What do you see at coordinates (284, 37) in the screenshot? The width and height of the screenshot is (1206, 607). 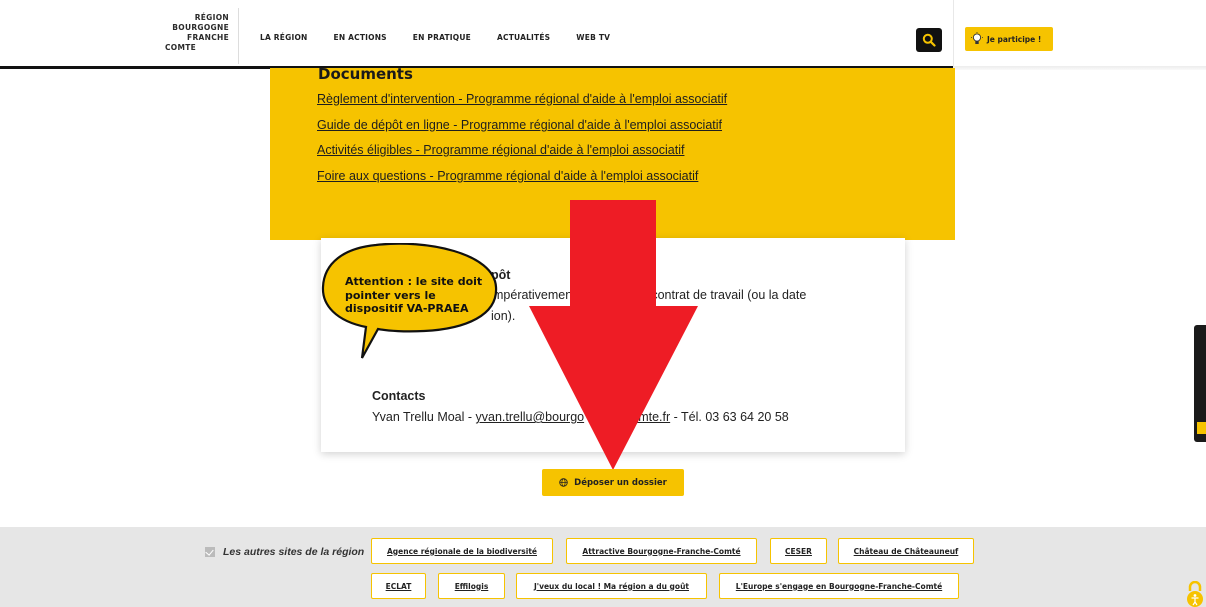 I see `nav-la-region: LA RÉGION` at bounding box center [284, 37].